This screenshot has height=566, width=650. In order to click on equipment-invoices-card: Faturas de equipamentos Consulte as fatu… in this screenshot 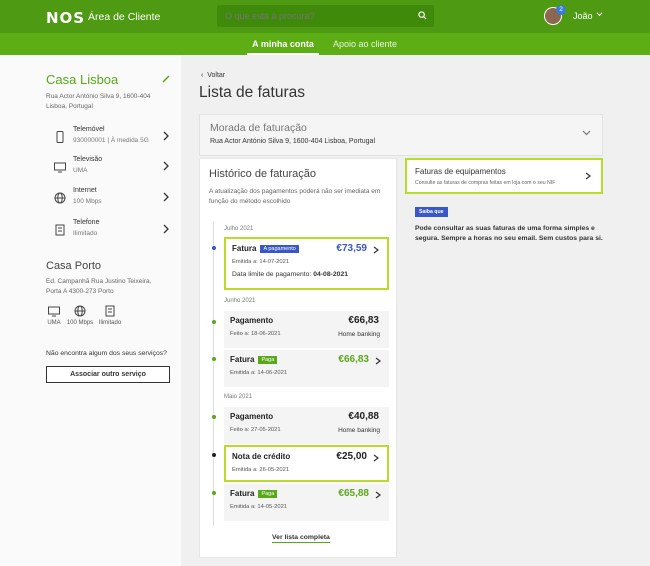, I will do `click(504, 176)`.